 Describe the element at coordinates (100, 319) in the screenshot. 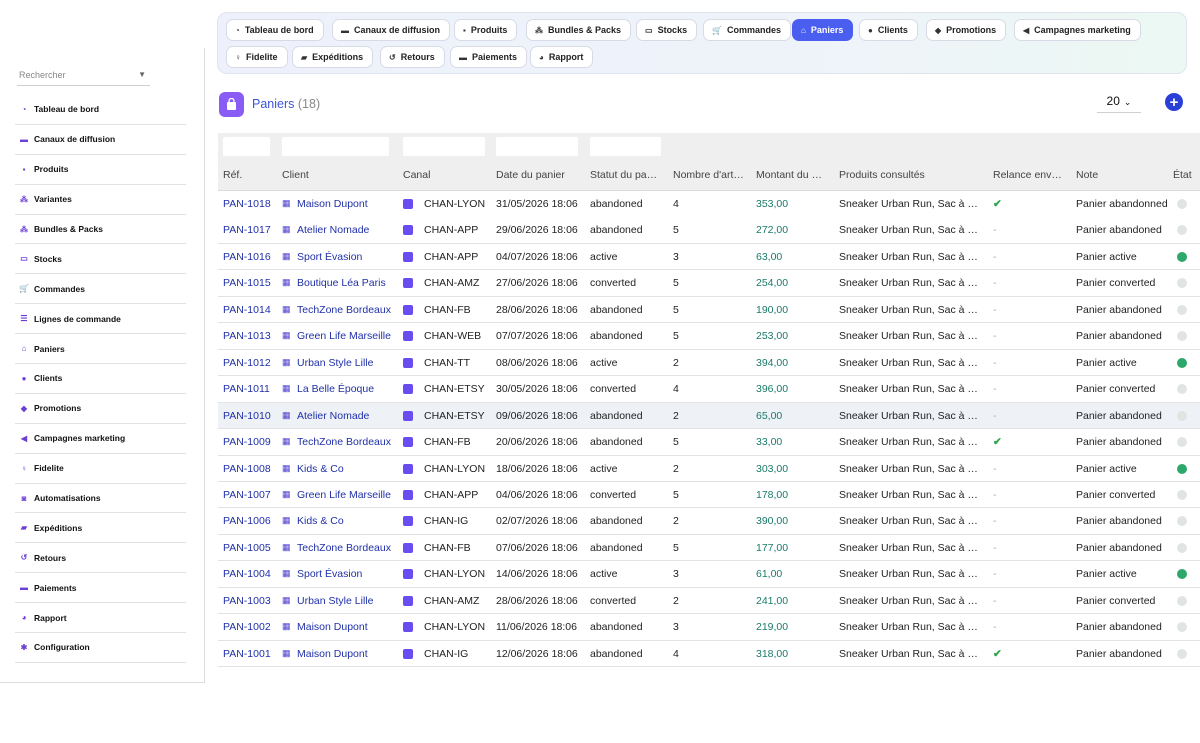

I see `sidebar-item-lignes-de-commande: ☰ Lignes de commande` at that location.